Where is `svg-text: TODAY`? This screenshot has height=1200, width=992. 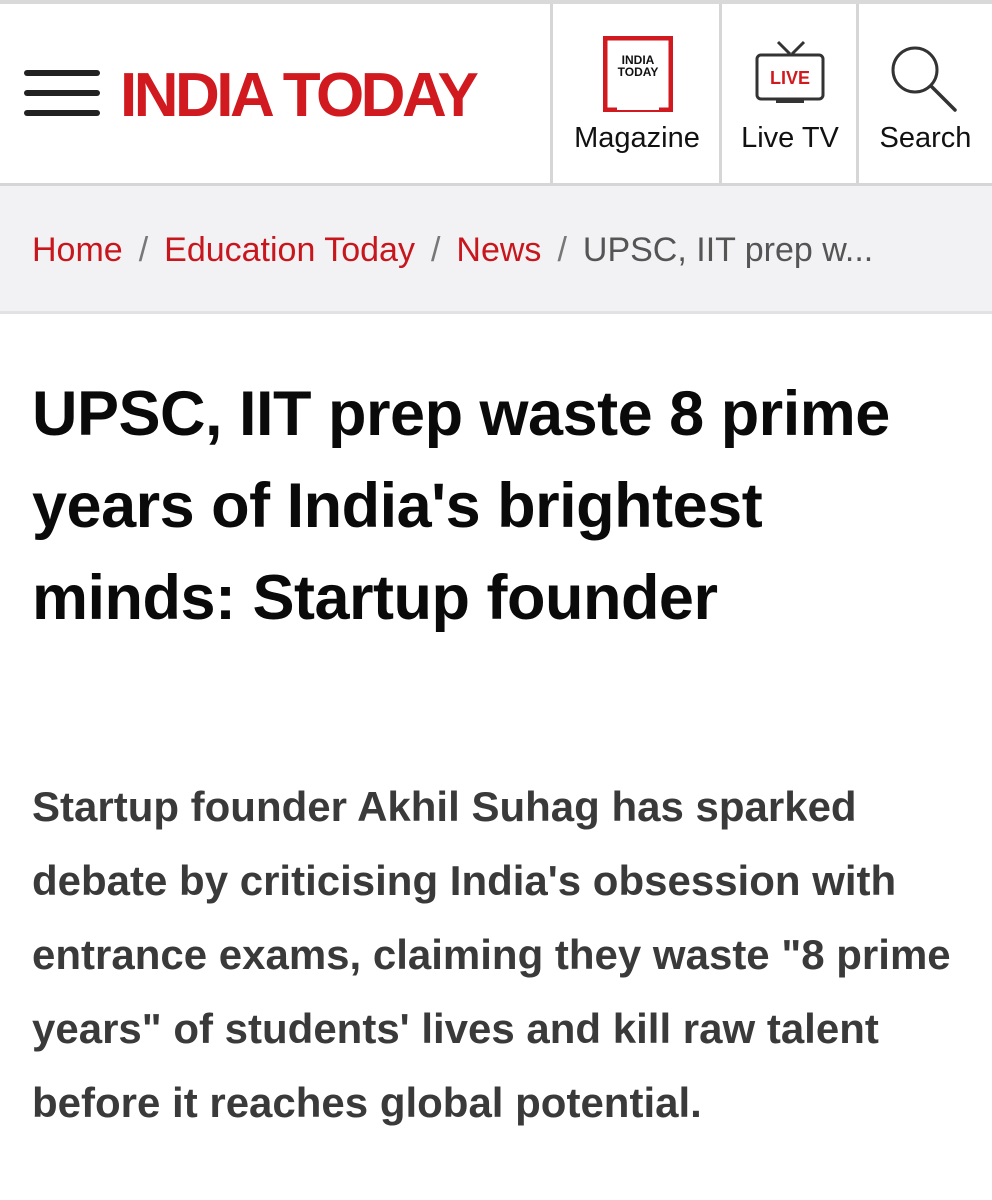
svg-text: TODAY is located at coordinates (638, 72).